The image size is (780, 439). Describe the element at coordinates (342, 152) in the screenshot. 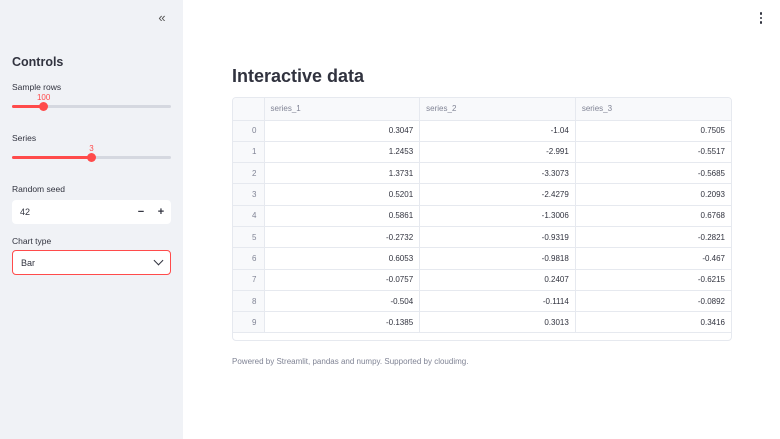

I see `table-cell: 1.2453` at that location.